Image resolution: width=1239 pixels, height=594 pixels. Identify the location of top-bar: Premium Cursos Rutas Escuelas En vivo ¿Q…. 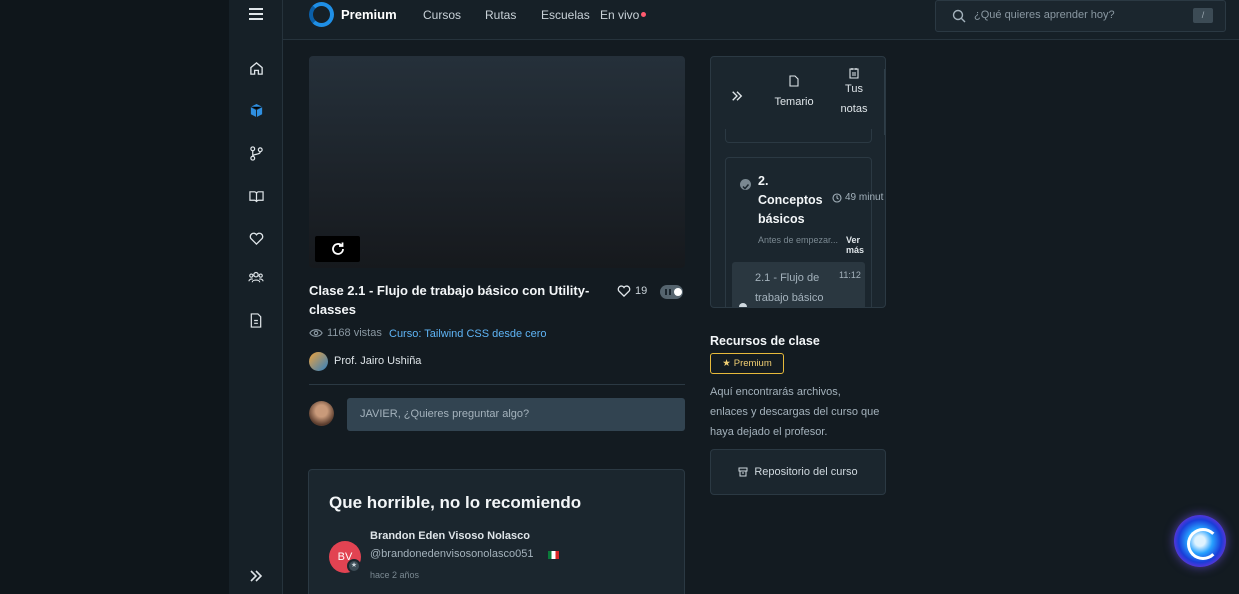
(761, 20).